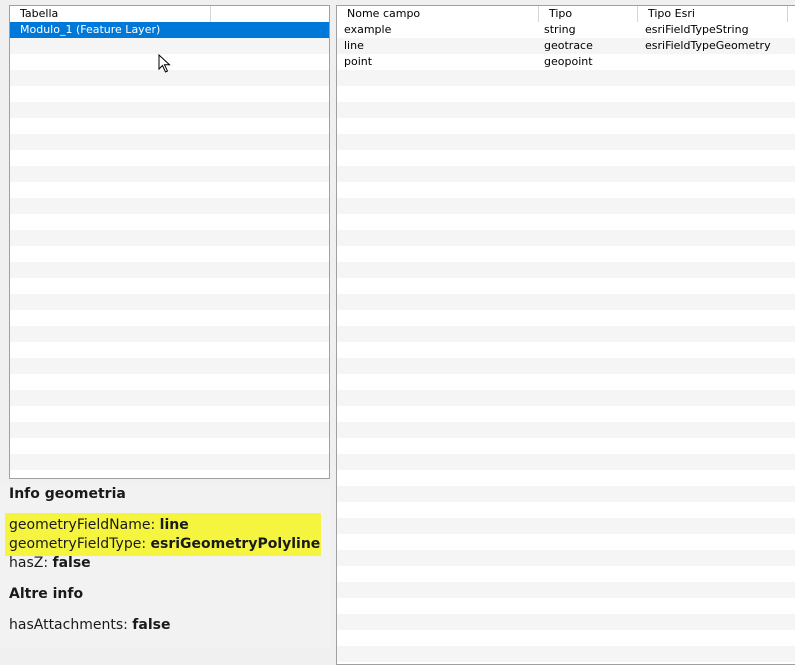 The image size is (795, 665). Describe the element at coordinates (384, 13) in the screenshot. I see `column-header-label: Nome campo` at that location.